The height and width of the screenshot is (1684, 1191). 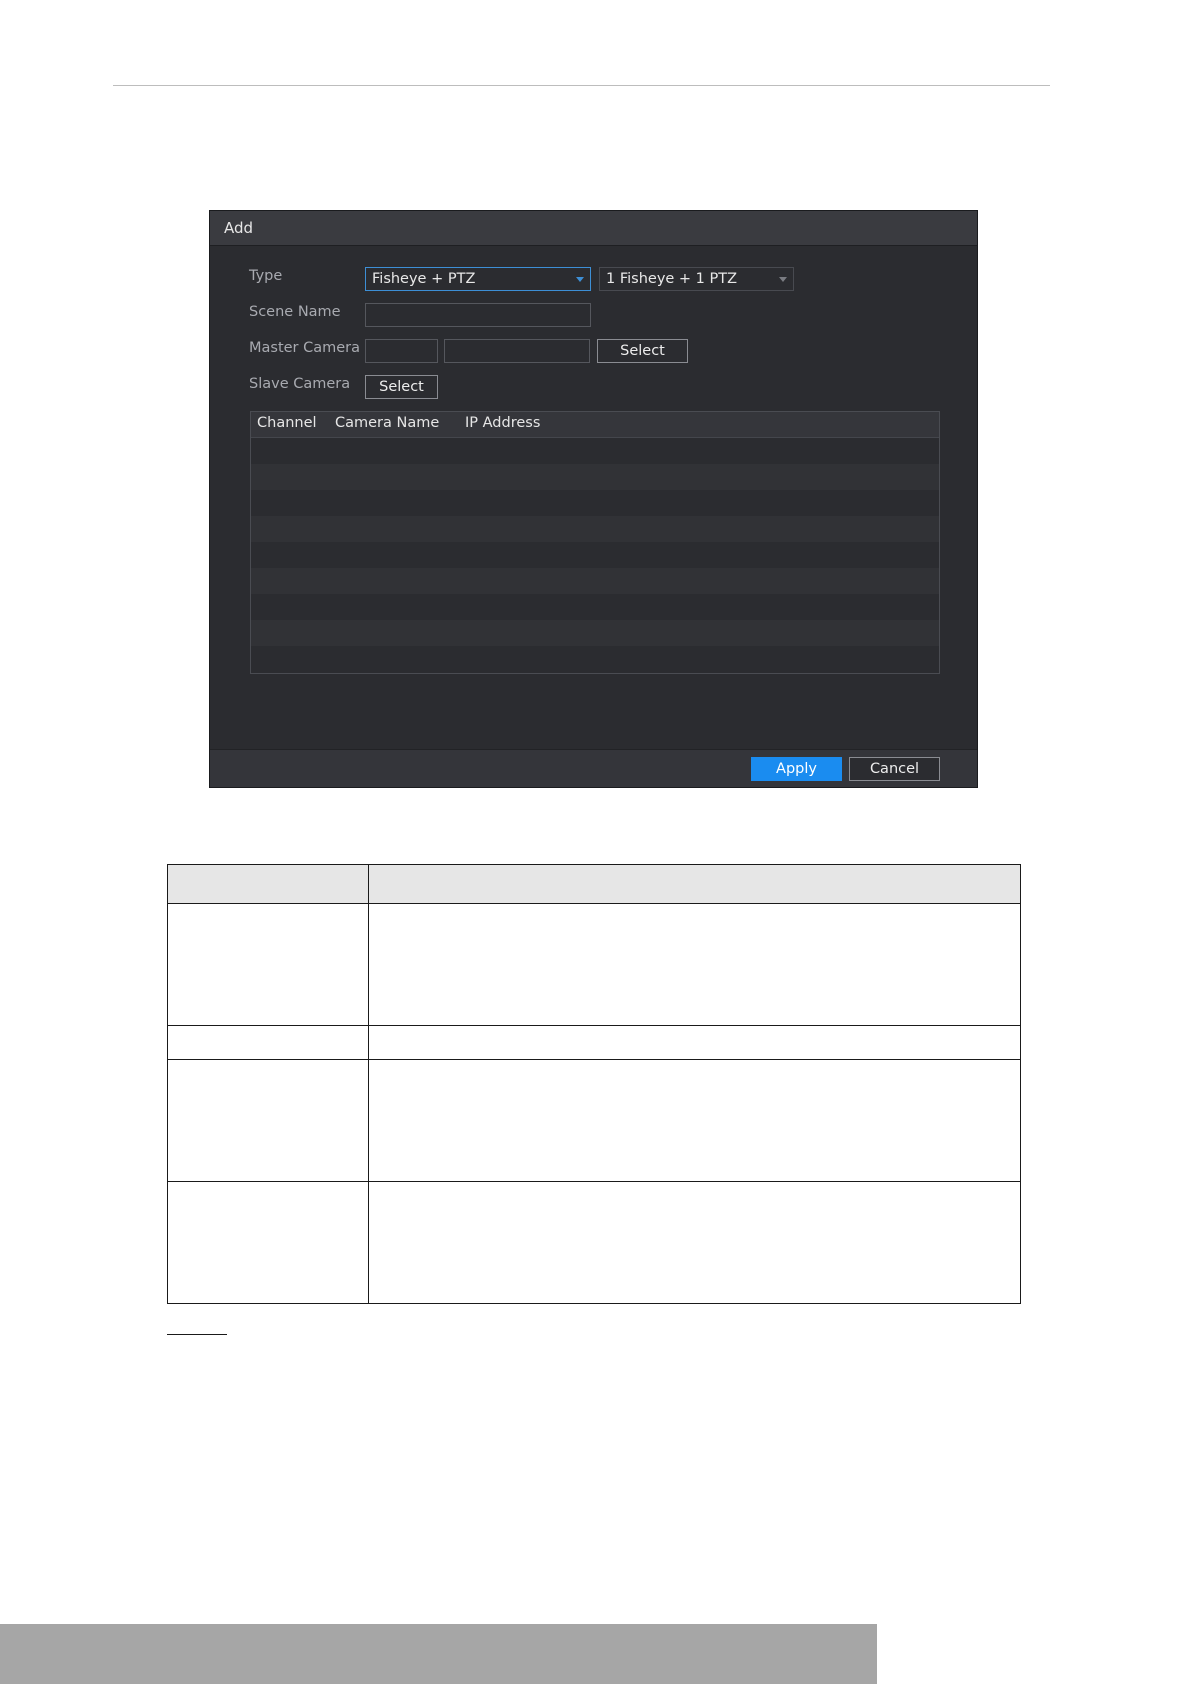 What do you see at coordinates (295, 312) in the screenshot?
I see `scene-name-label: Scene Name` at bounding box center [295, 312].